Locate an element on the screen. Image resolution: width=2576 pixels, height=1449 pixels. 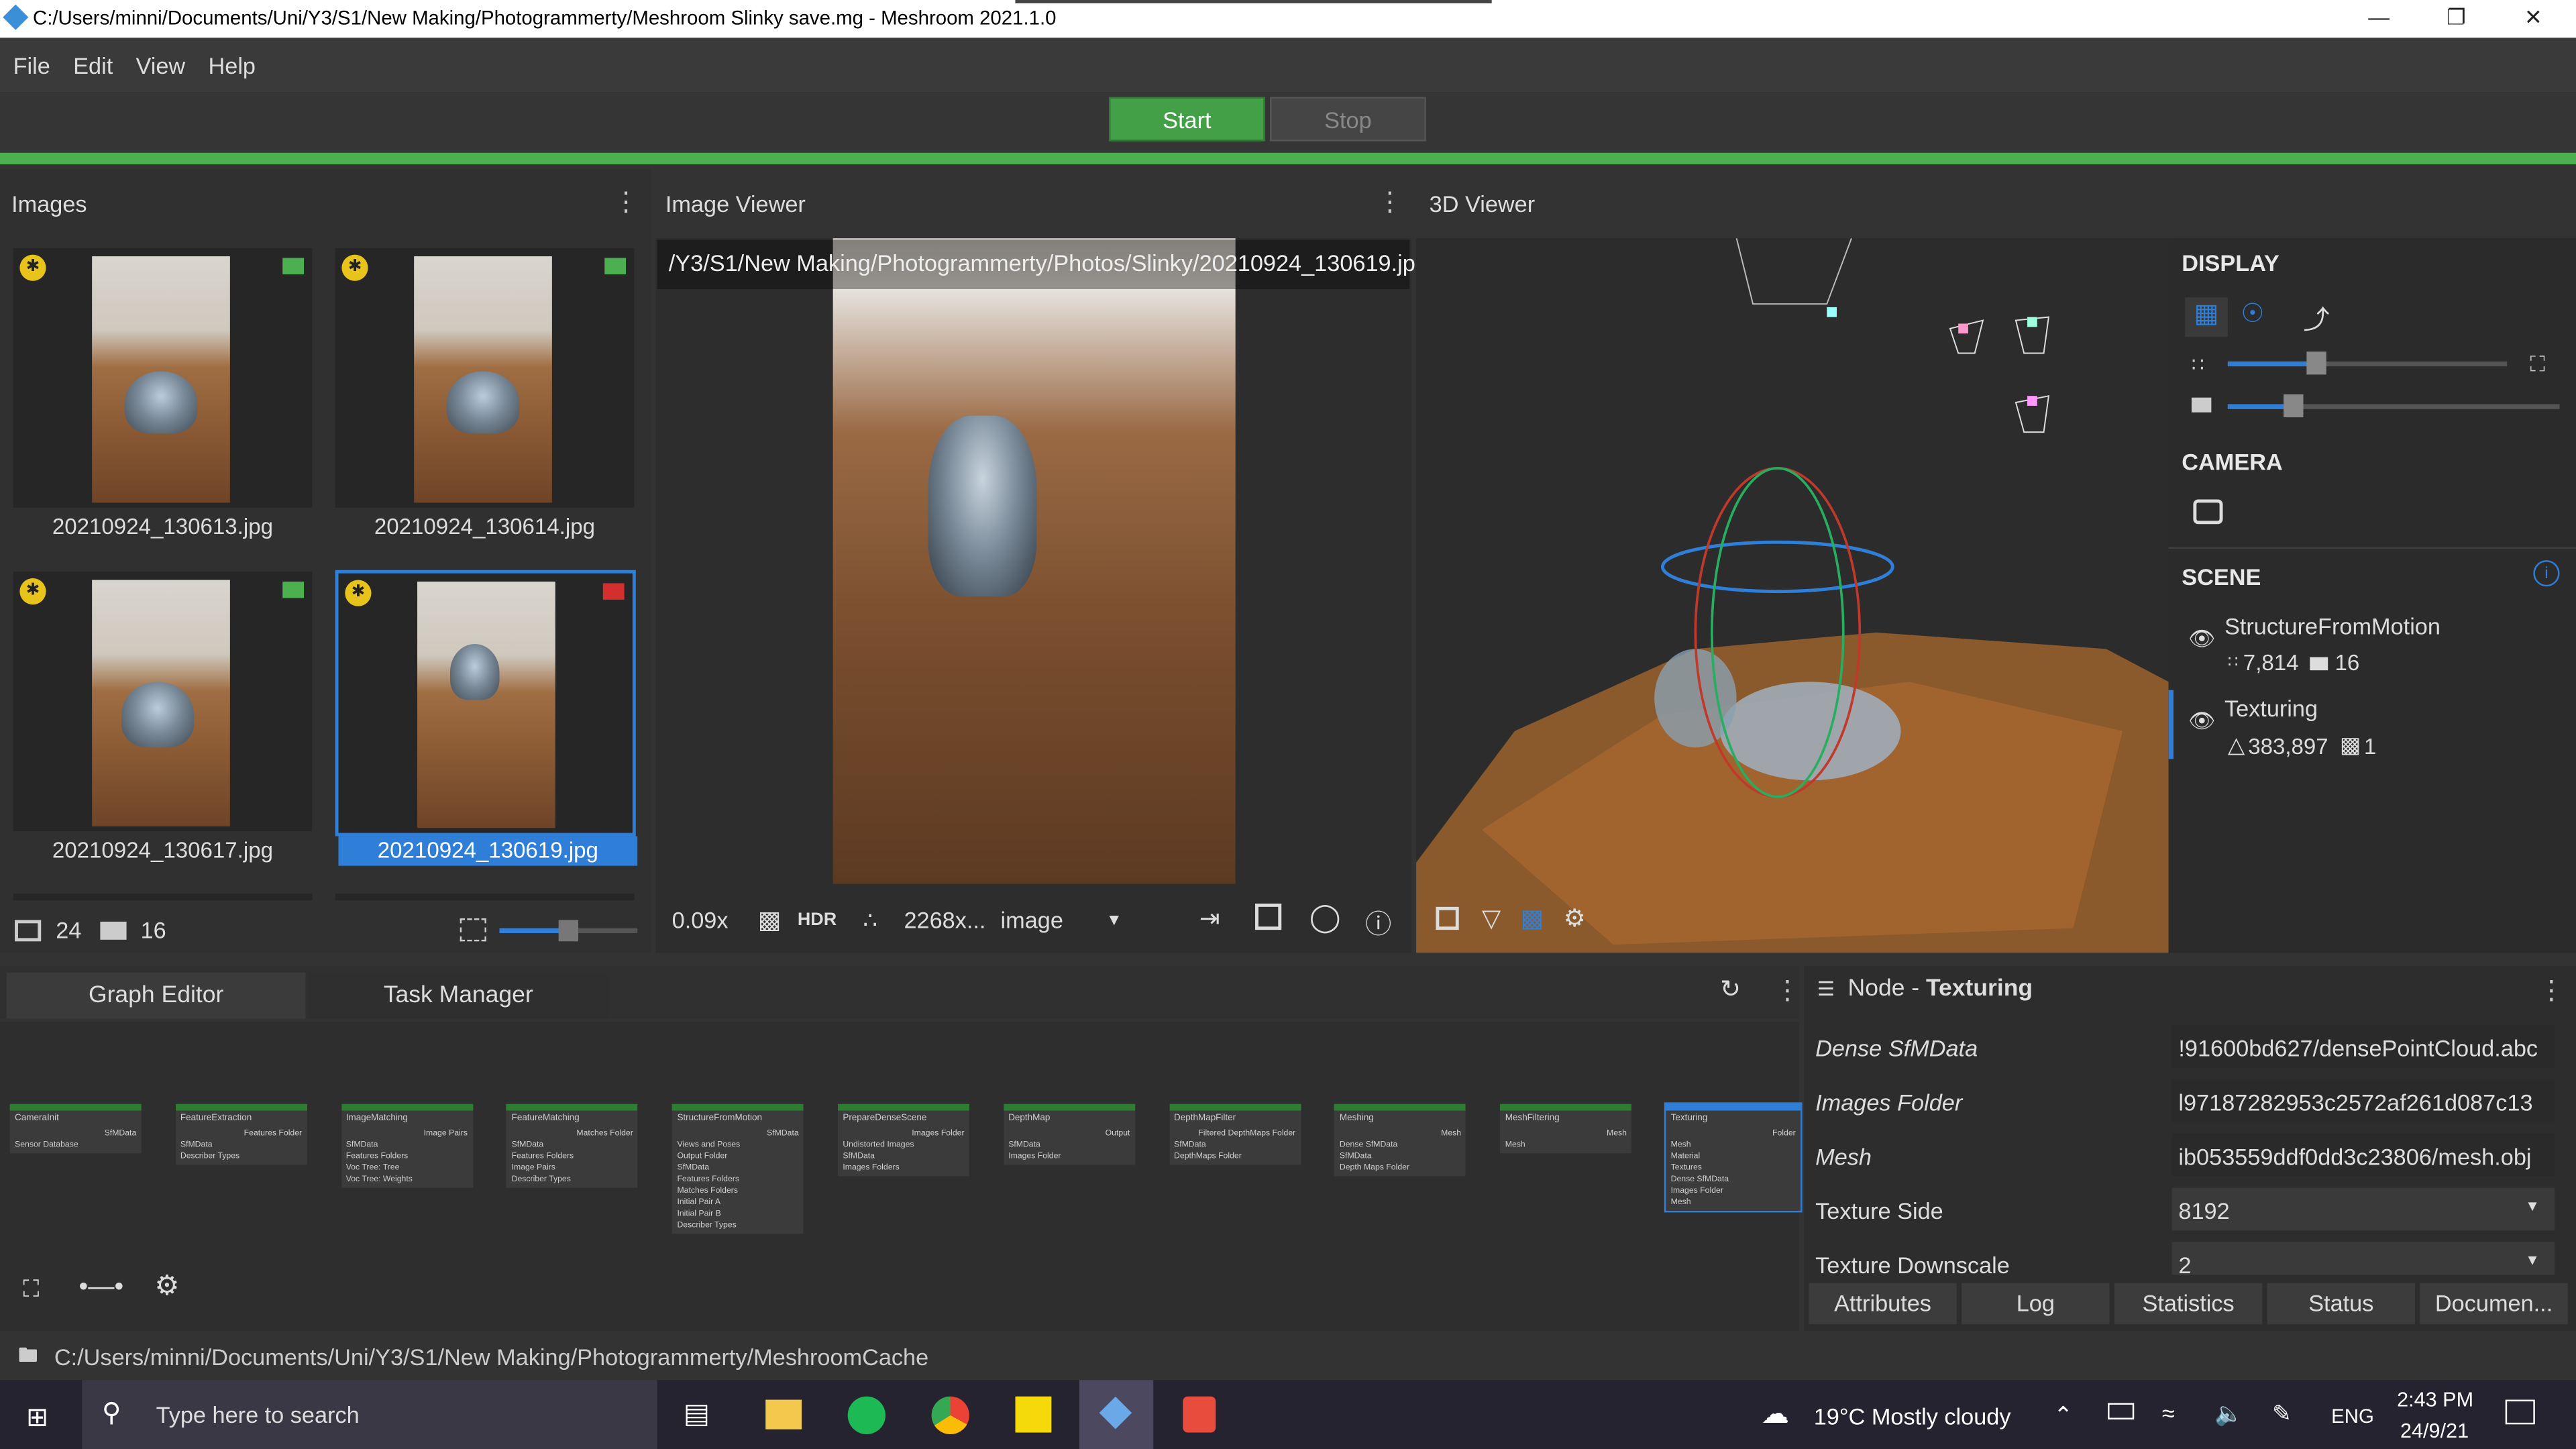
graph-node-port: Textures is located at coordinates (1733, 1168).